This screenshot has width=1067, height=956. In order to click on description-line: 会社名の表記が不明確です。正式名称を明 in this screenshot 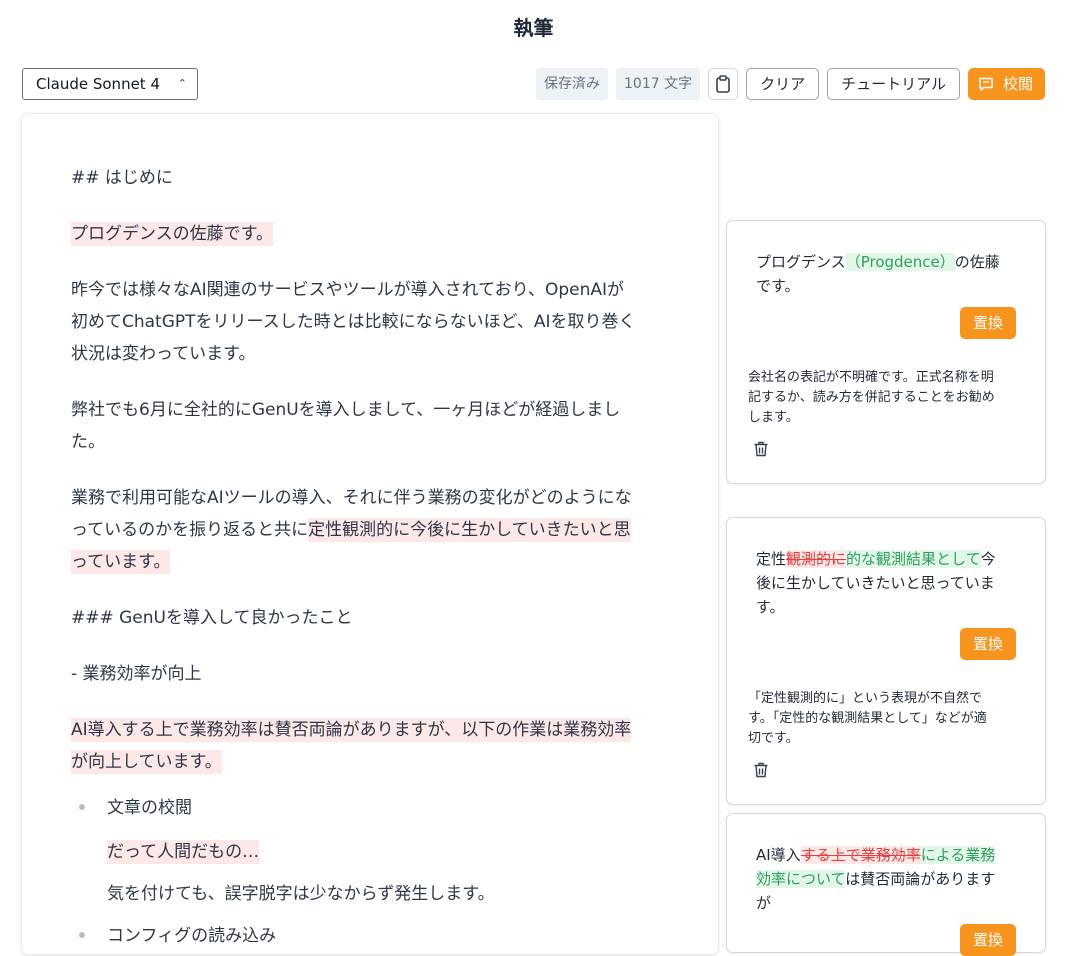, I will do `click(871, 377)`.